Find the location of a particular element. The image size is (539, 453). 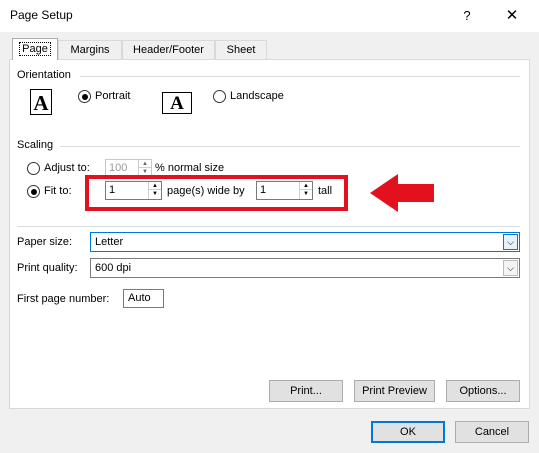

print-quality-value: 600 dpi is located at coordinates (113, 268).